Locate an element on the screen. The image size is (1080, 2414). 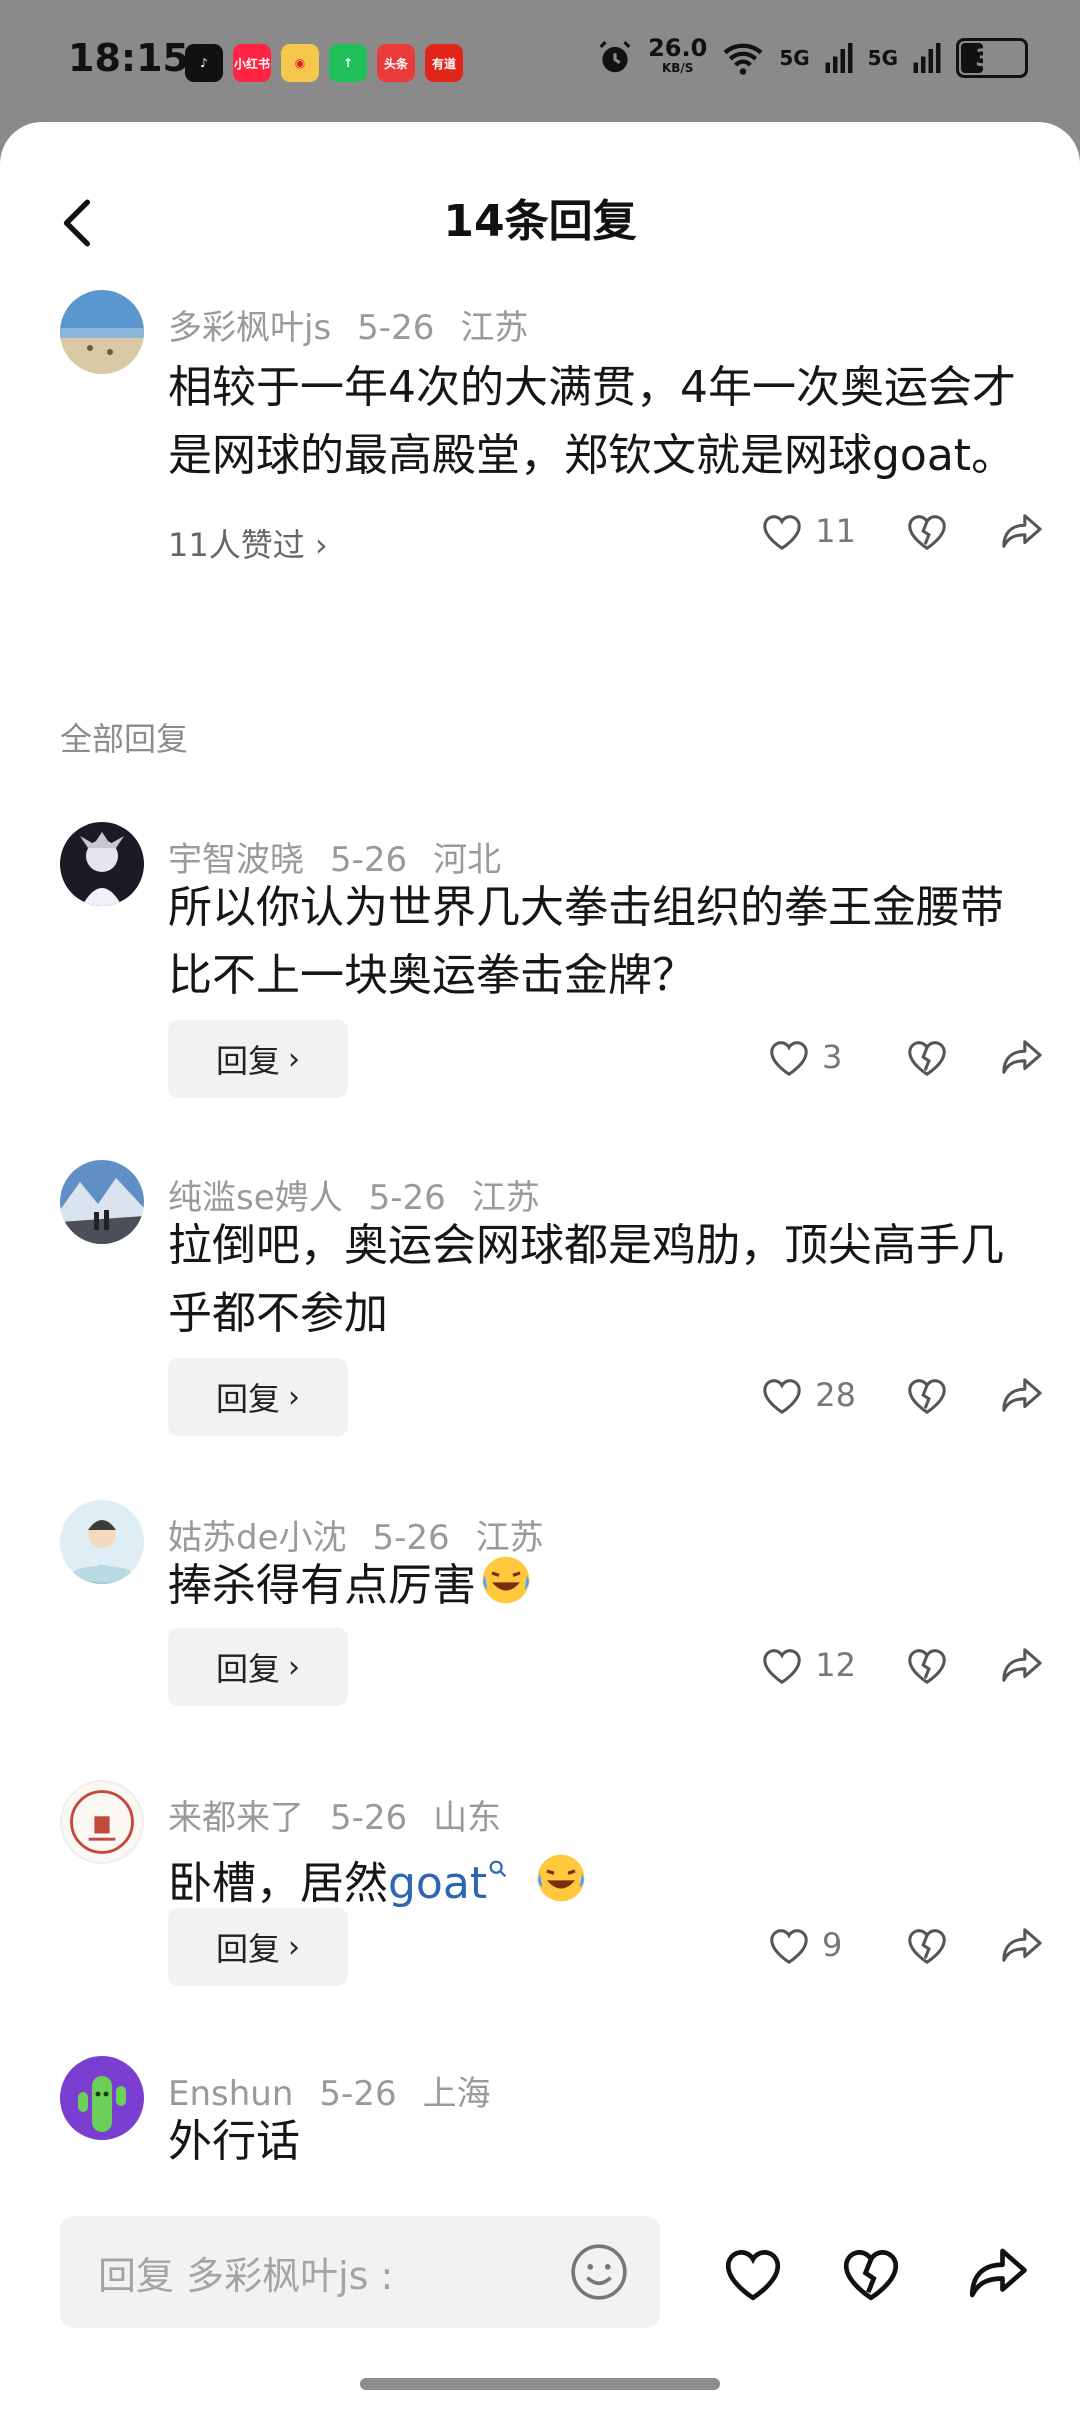
signal-label-1: 5G is located at coordinates (794, 58).